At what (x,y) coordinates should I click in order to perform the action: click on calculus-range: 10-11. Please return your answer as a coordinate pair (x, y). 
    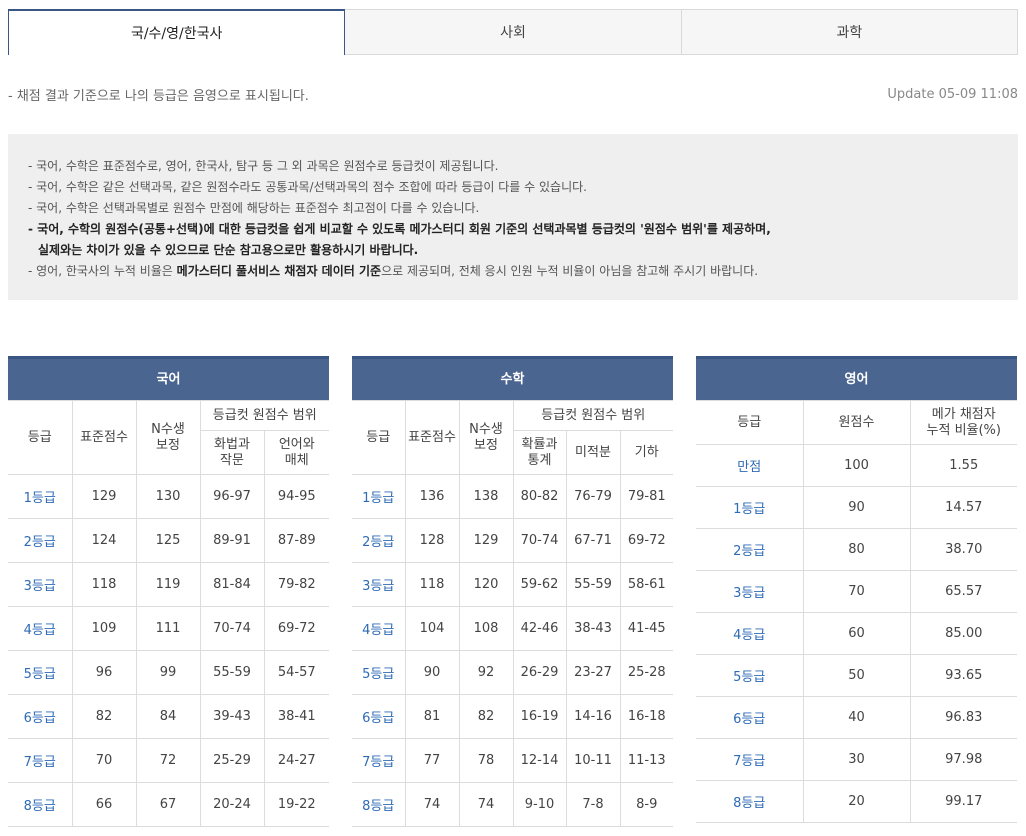
    Looking at the image, I should click on (593, 760).